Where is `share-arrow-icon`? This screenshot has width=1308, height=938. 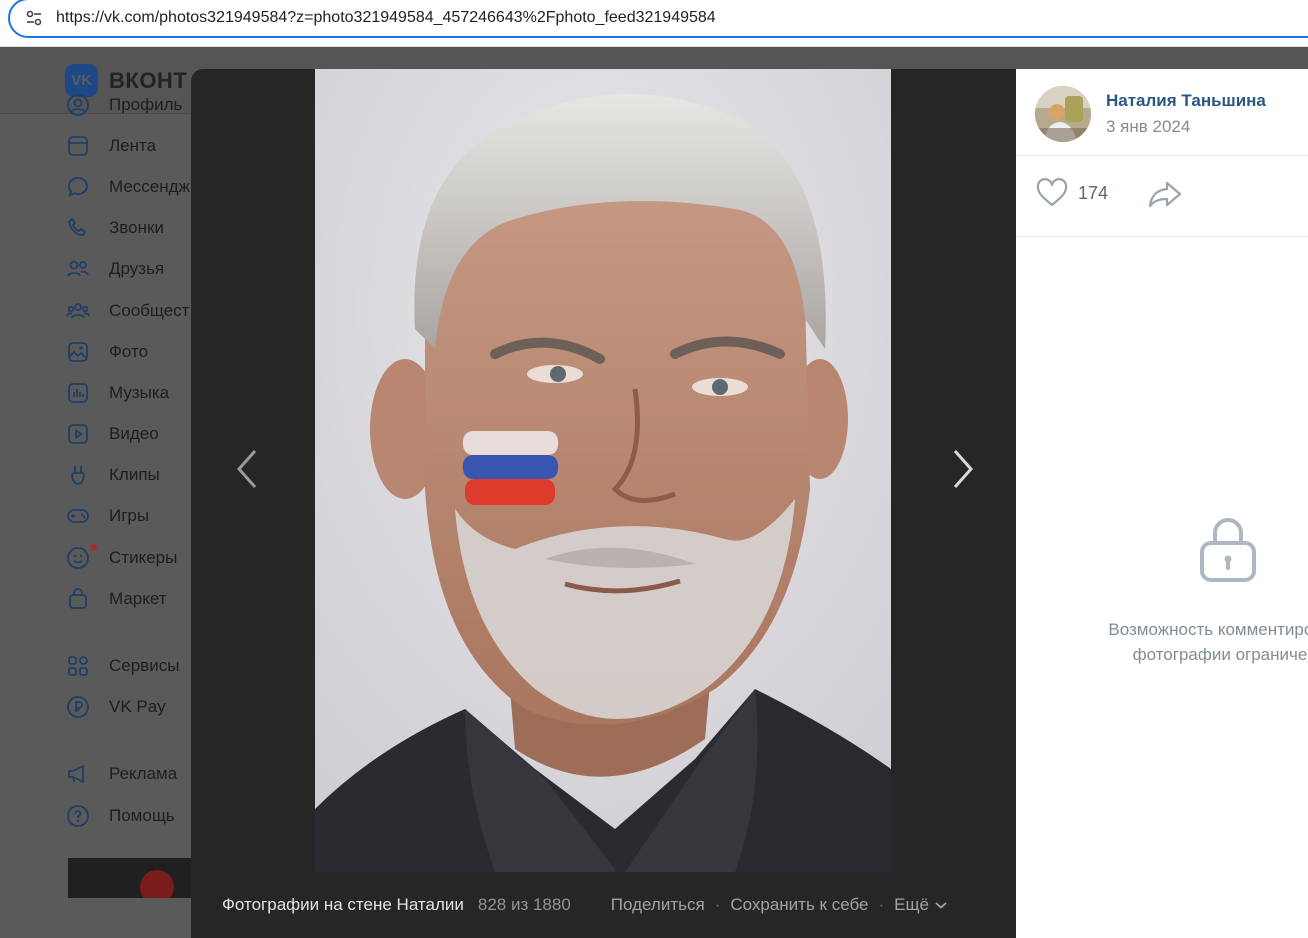 share-arrow-icon is located at coordinates (1165, 194).